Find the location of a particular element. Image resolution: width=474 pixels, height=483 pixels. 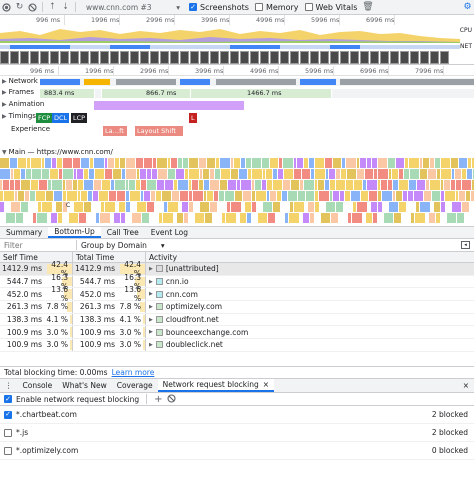

fcp-marker: FCP is located at coordinates (44, 118).